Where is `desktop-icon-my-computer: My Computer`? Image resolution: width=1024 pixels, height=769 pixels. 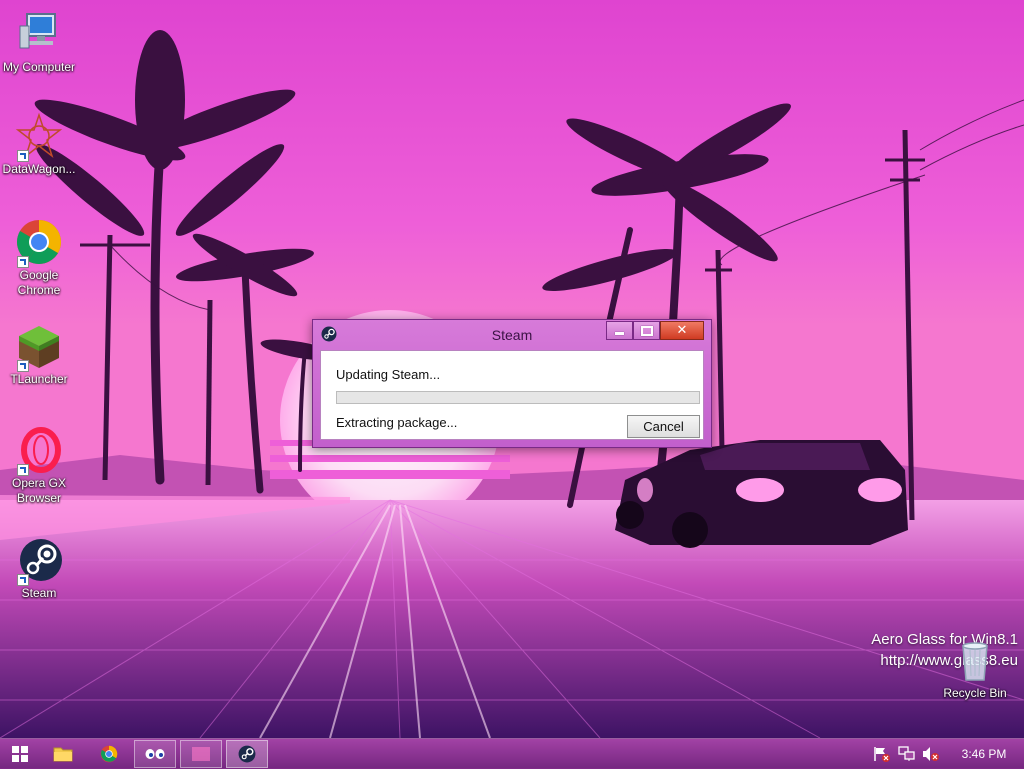 desktop-icon-my-computer: My Computer is located at coordinates (39, 42).